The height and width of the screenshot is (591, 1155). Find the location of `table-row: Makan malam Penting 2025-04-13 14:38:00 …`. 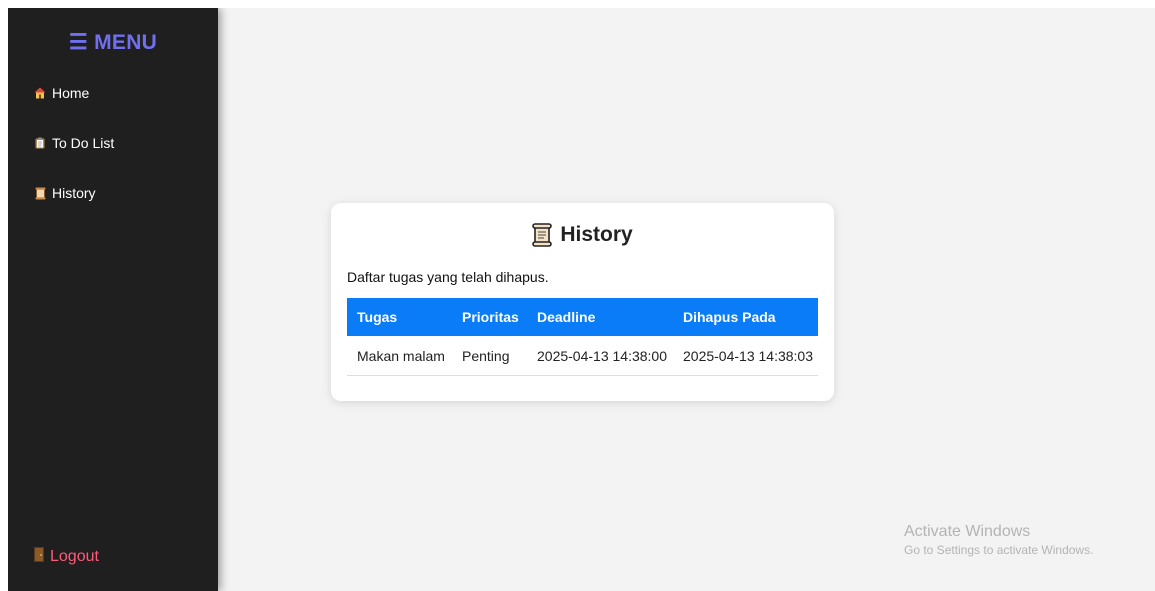

table-row: Makan malam Penting 2025-04-13 14:38:00 … is located at coordinates (582, 356).